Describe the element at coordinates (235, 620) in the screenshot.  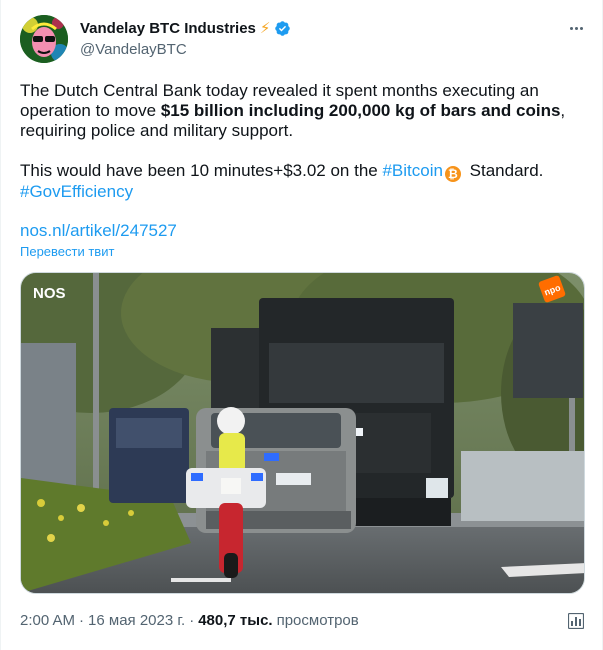
I see `views-count: 480,7 тыс.` at that location.